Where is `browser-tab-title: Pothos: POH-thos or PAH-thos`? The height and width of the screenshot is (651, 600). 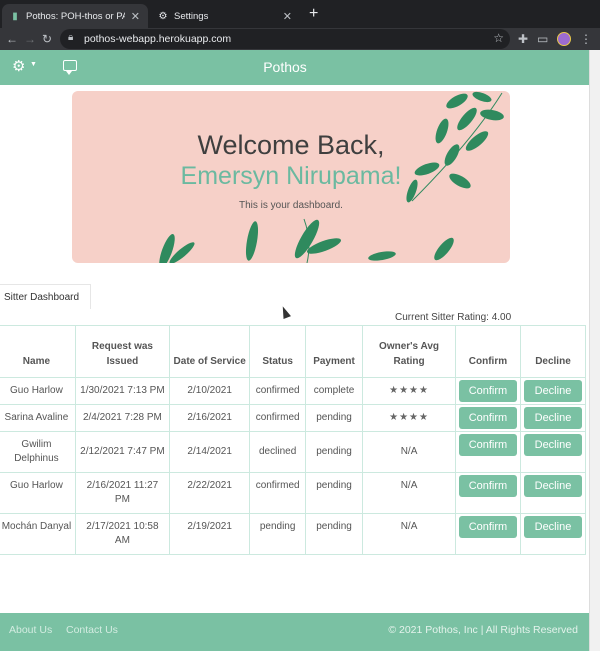
browser-tab-title: Pothos: POH-thos or PAH-thos is located at coordinates (75, 16).